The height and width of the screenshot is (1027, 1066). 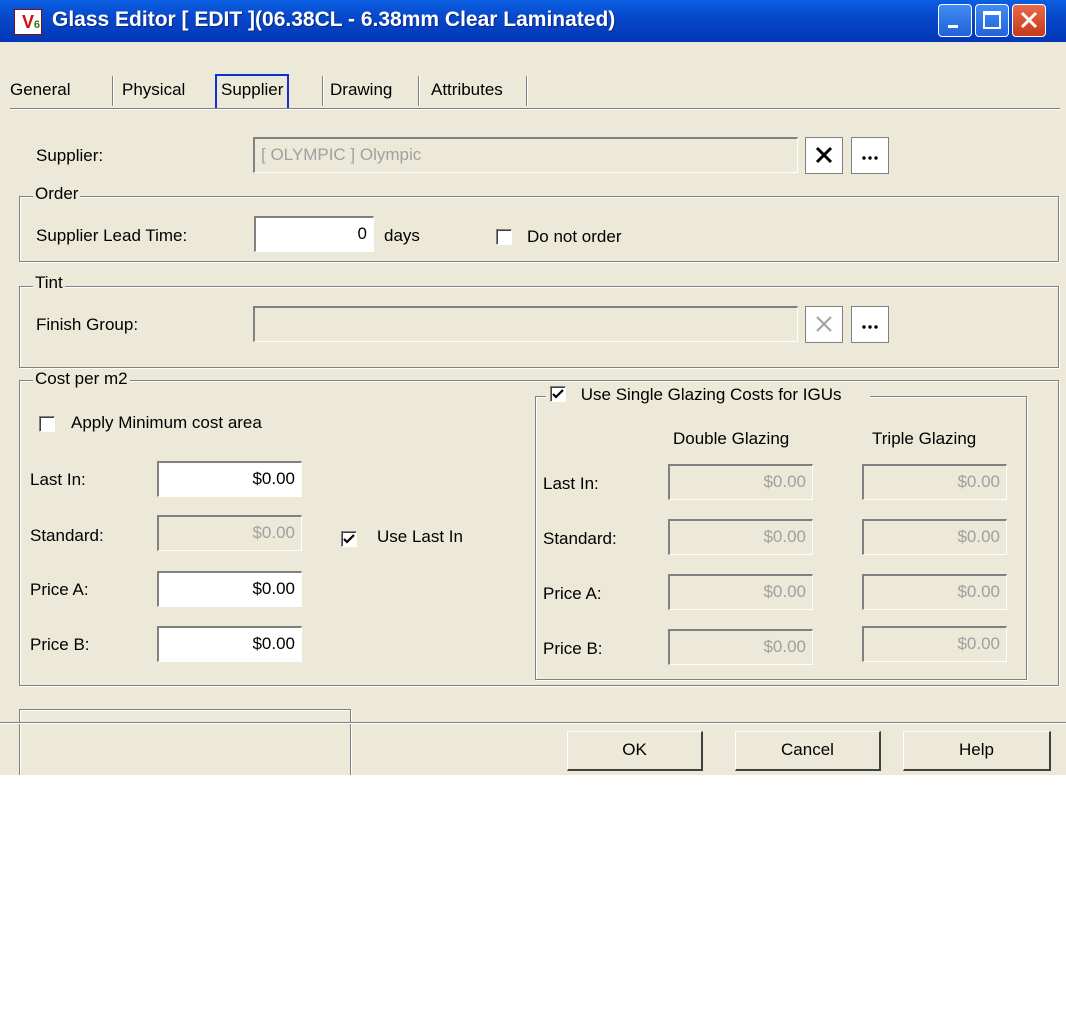 I want to click on igu-triple-price-b: $0.00, so click(x=934, y=644).